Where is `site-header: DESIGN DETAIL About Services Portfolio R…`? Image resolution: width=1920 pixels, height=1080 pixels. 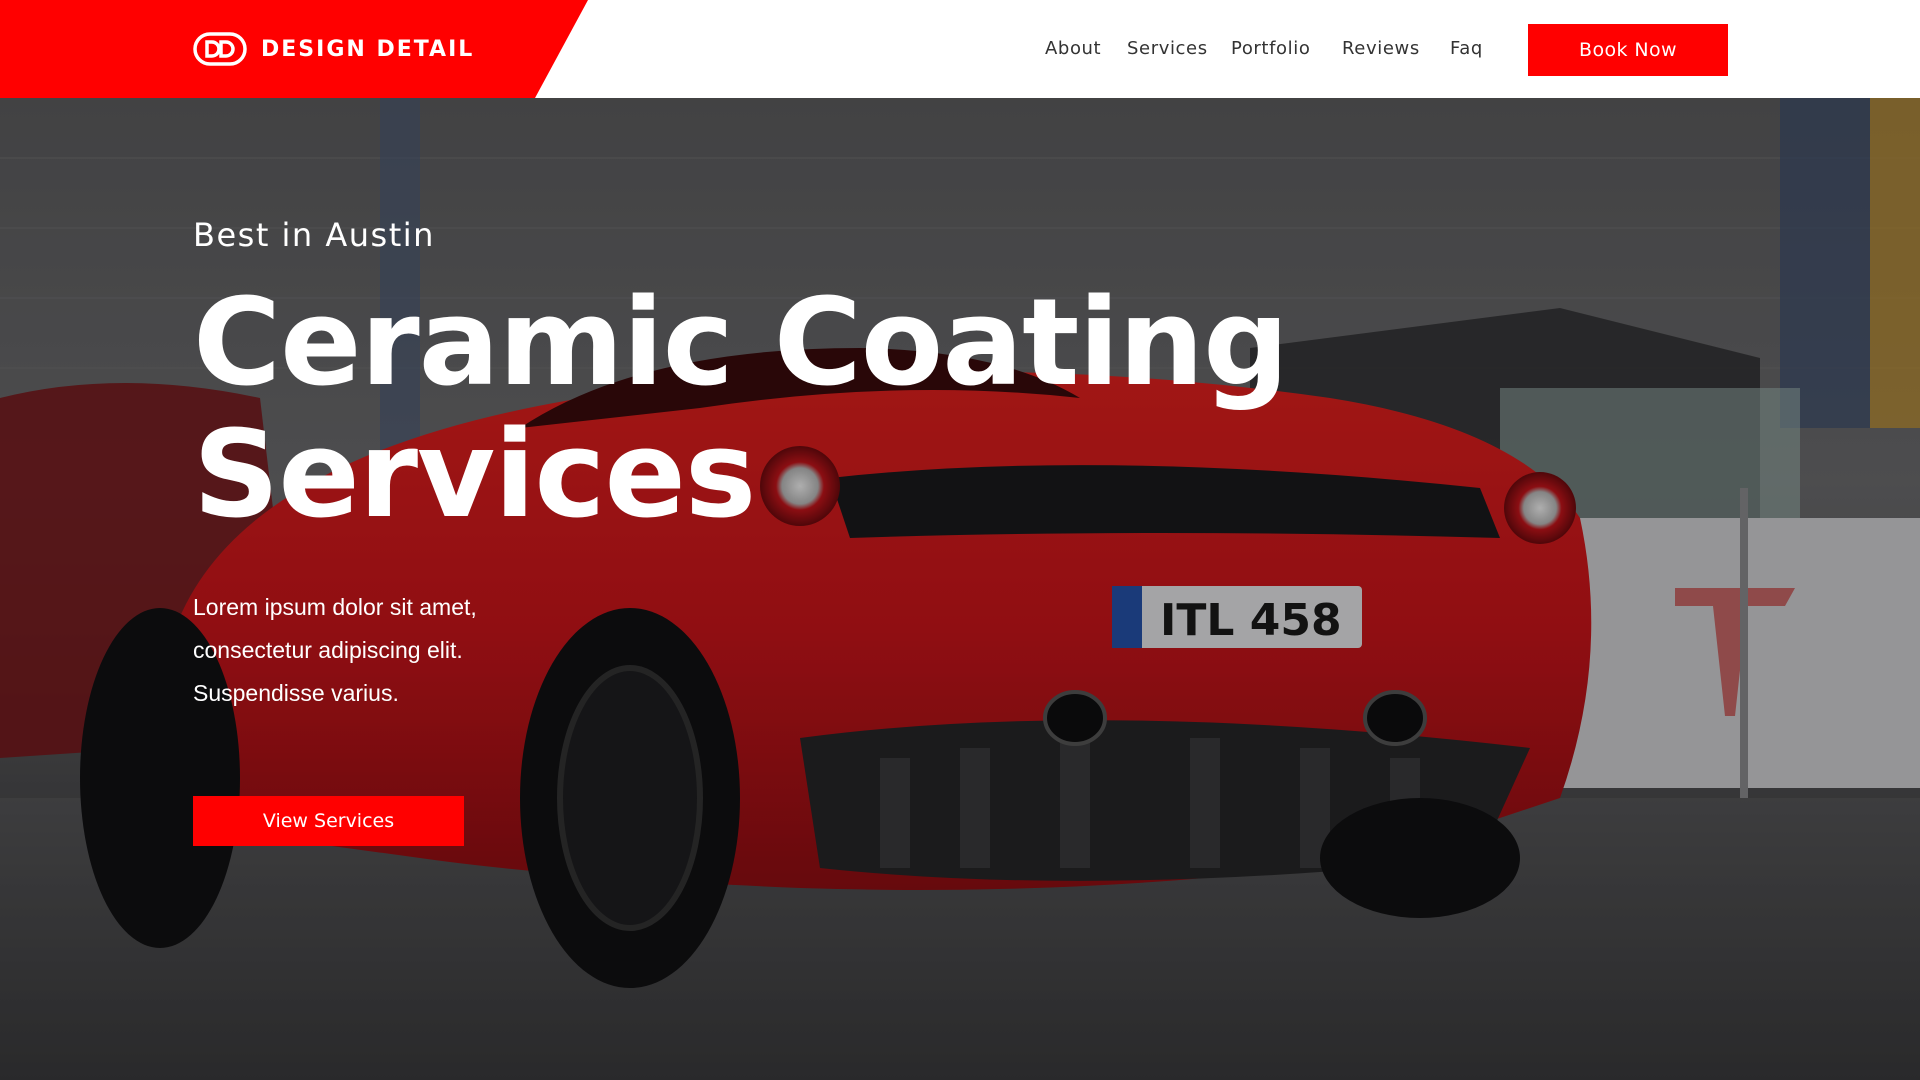
site-header: DESIGN DETAIL About Services Portfolio R… is located at coordinates (960, 49).